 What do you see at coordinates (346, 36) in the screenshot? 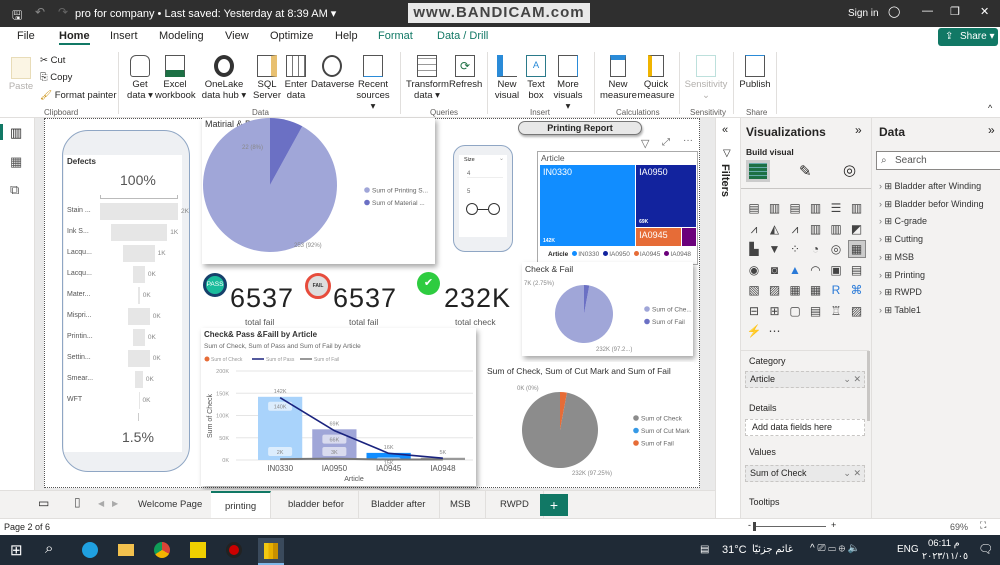
I see `tab-help: Help` at bounding box center [346, 36].